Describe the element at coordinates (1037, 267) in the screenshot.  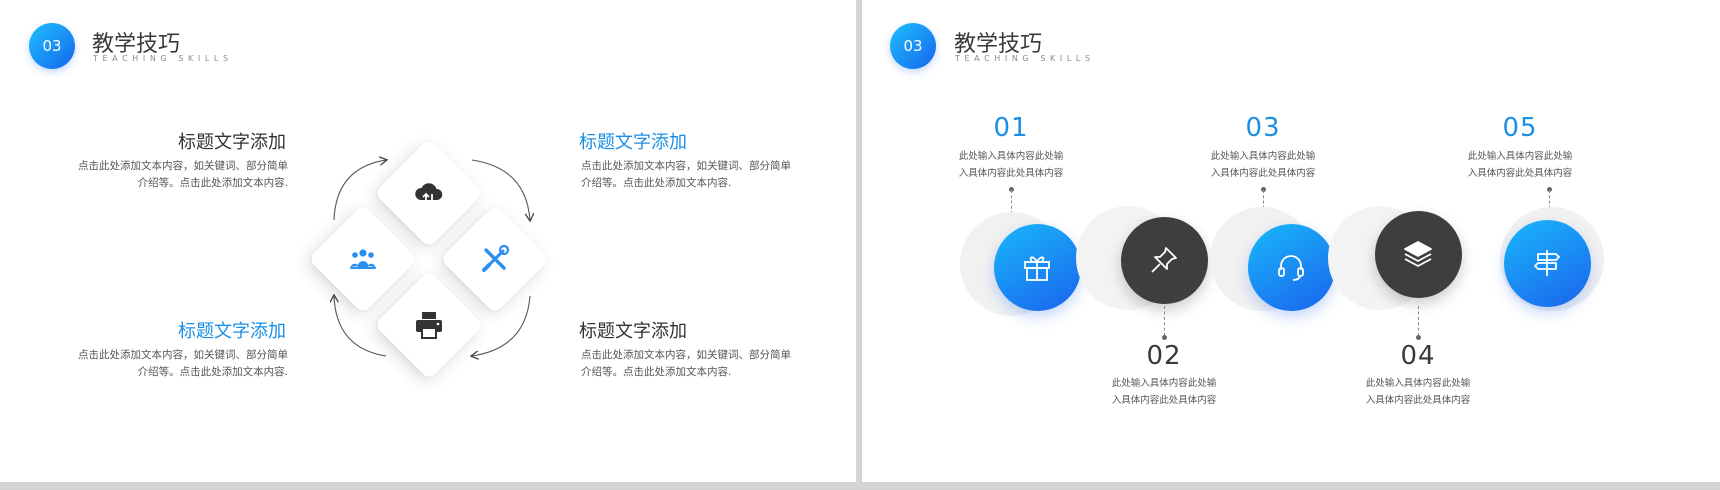
I see `gift-icon` at that location.